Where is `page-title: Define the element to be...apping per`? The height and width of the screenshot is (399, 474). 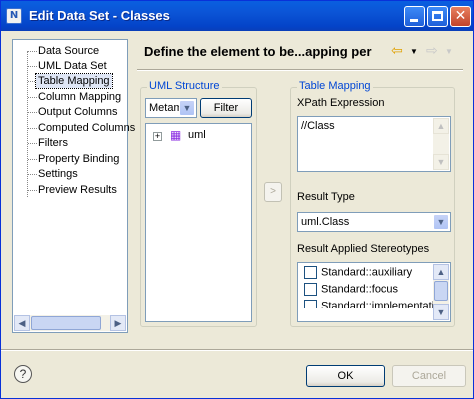 page-title: Define the element to be...apping per is located at coordinates (258, 51).